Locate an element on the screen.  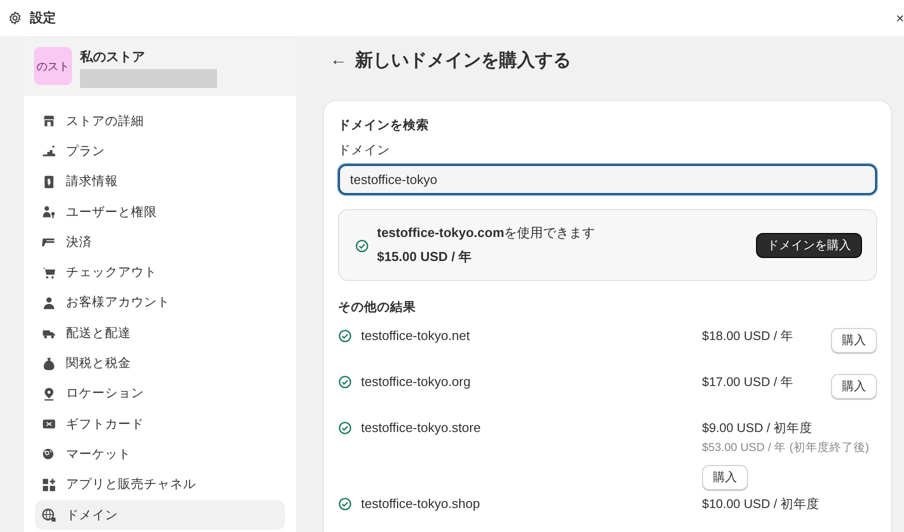
close-button: × is located at coordinates (900, 18).